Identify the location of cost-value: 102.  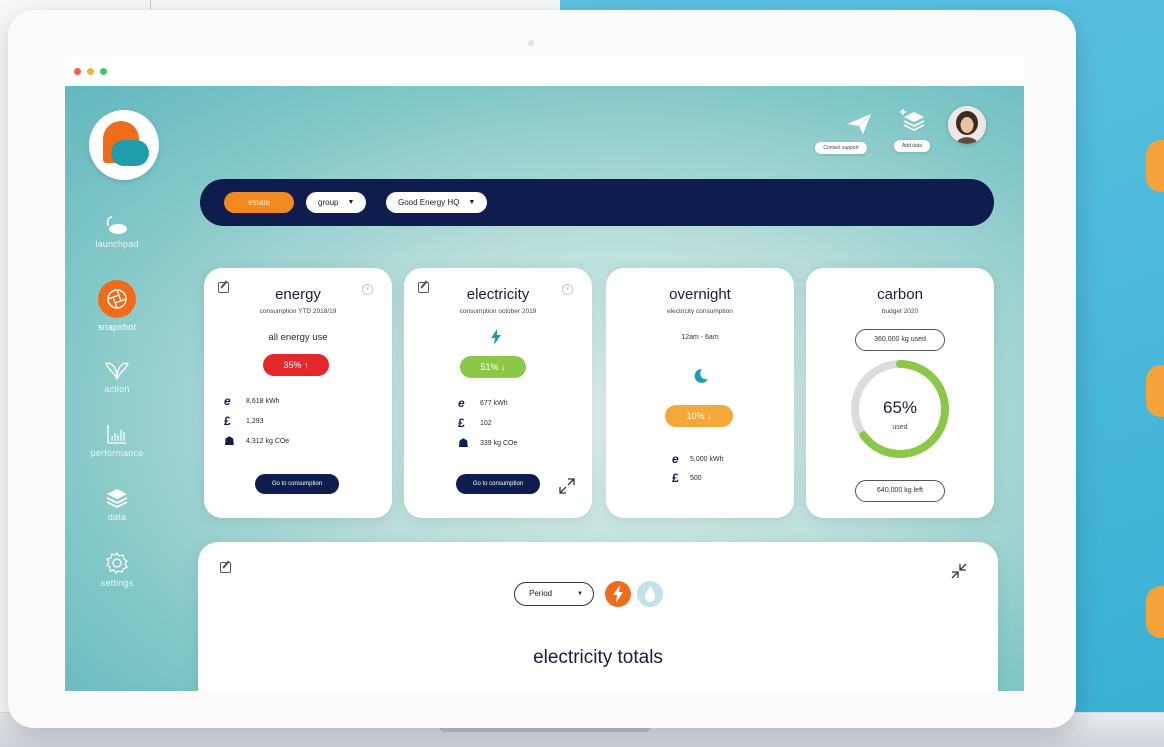
(486, 423).